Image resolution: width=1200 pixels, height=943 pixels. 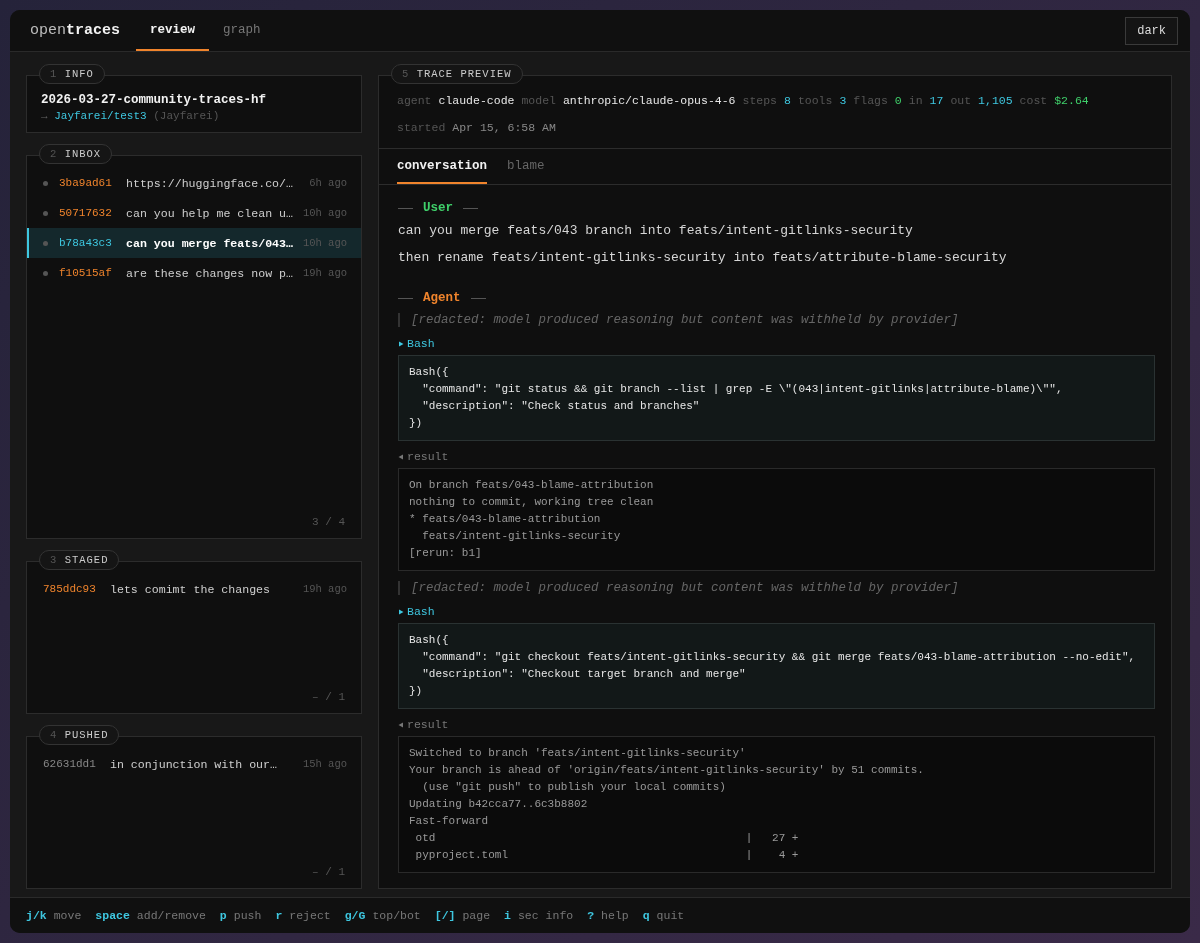 I want to click on shortcut-key: g/G, so click(x=355, y=915).